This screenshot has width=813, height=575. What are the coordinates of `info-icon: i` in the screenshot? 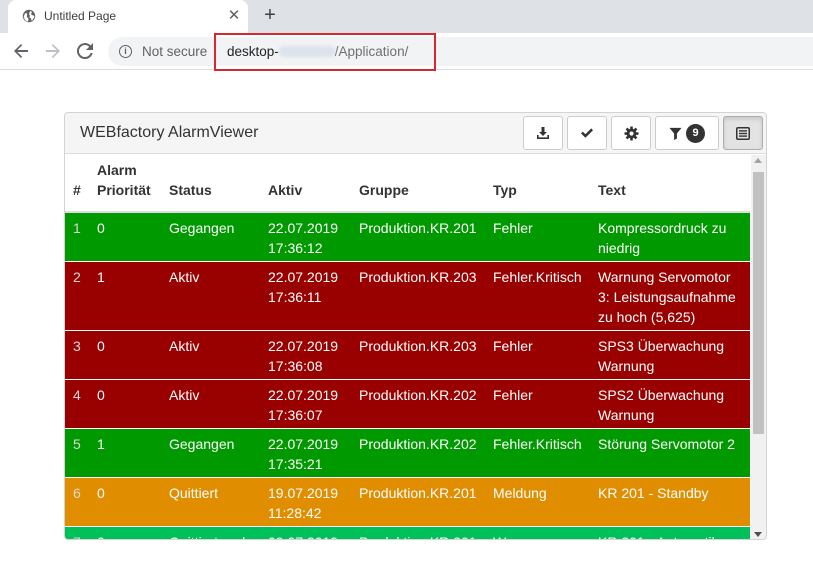 It's located at (125, 51).